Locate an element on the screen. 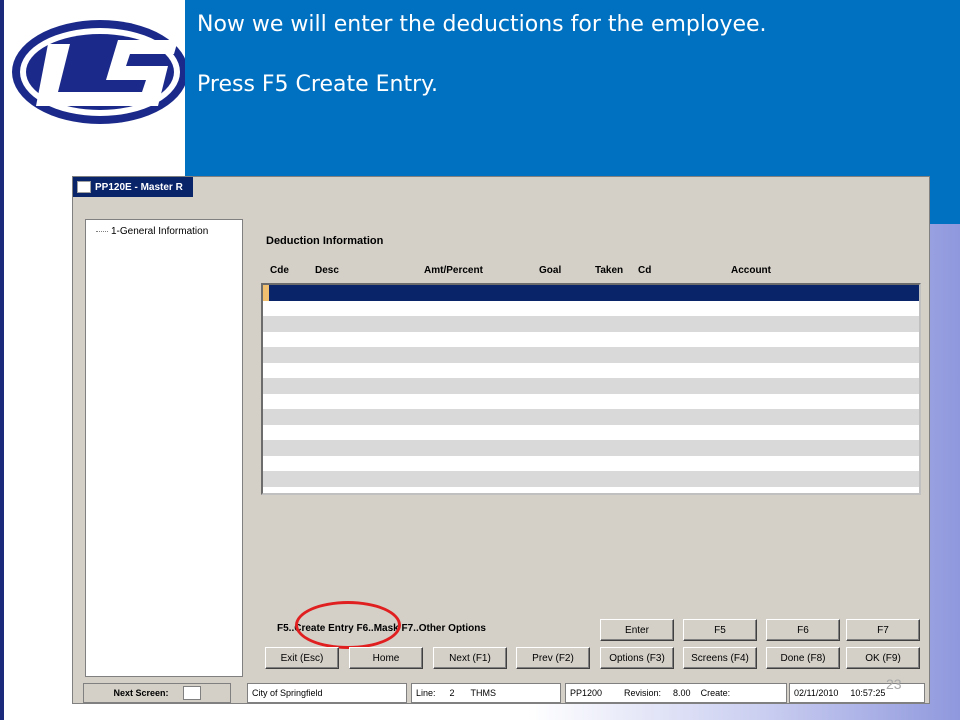 Image resolution: width=960 pixels, height=720 pixels. window-titlebar: PP120E - Master R is located at coordinates (133, 187).